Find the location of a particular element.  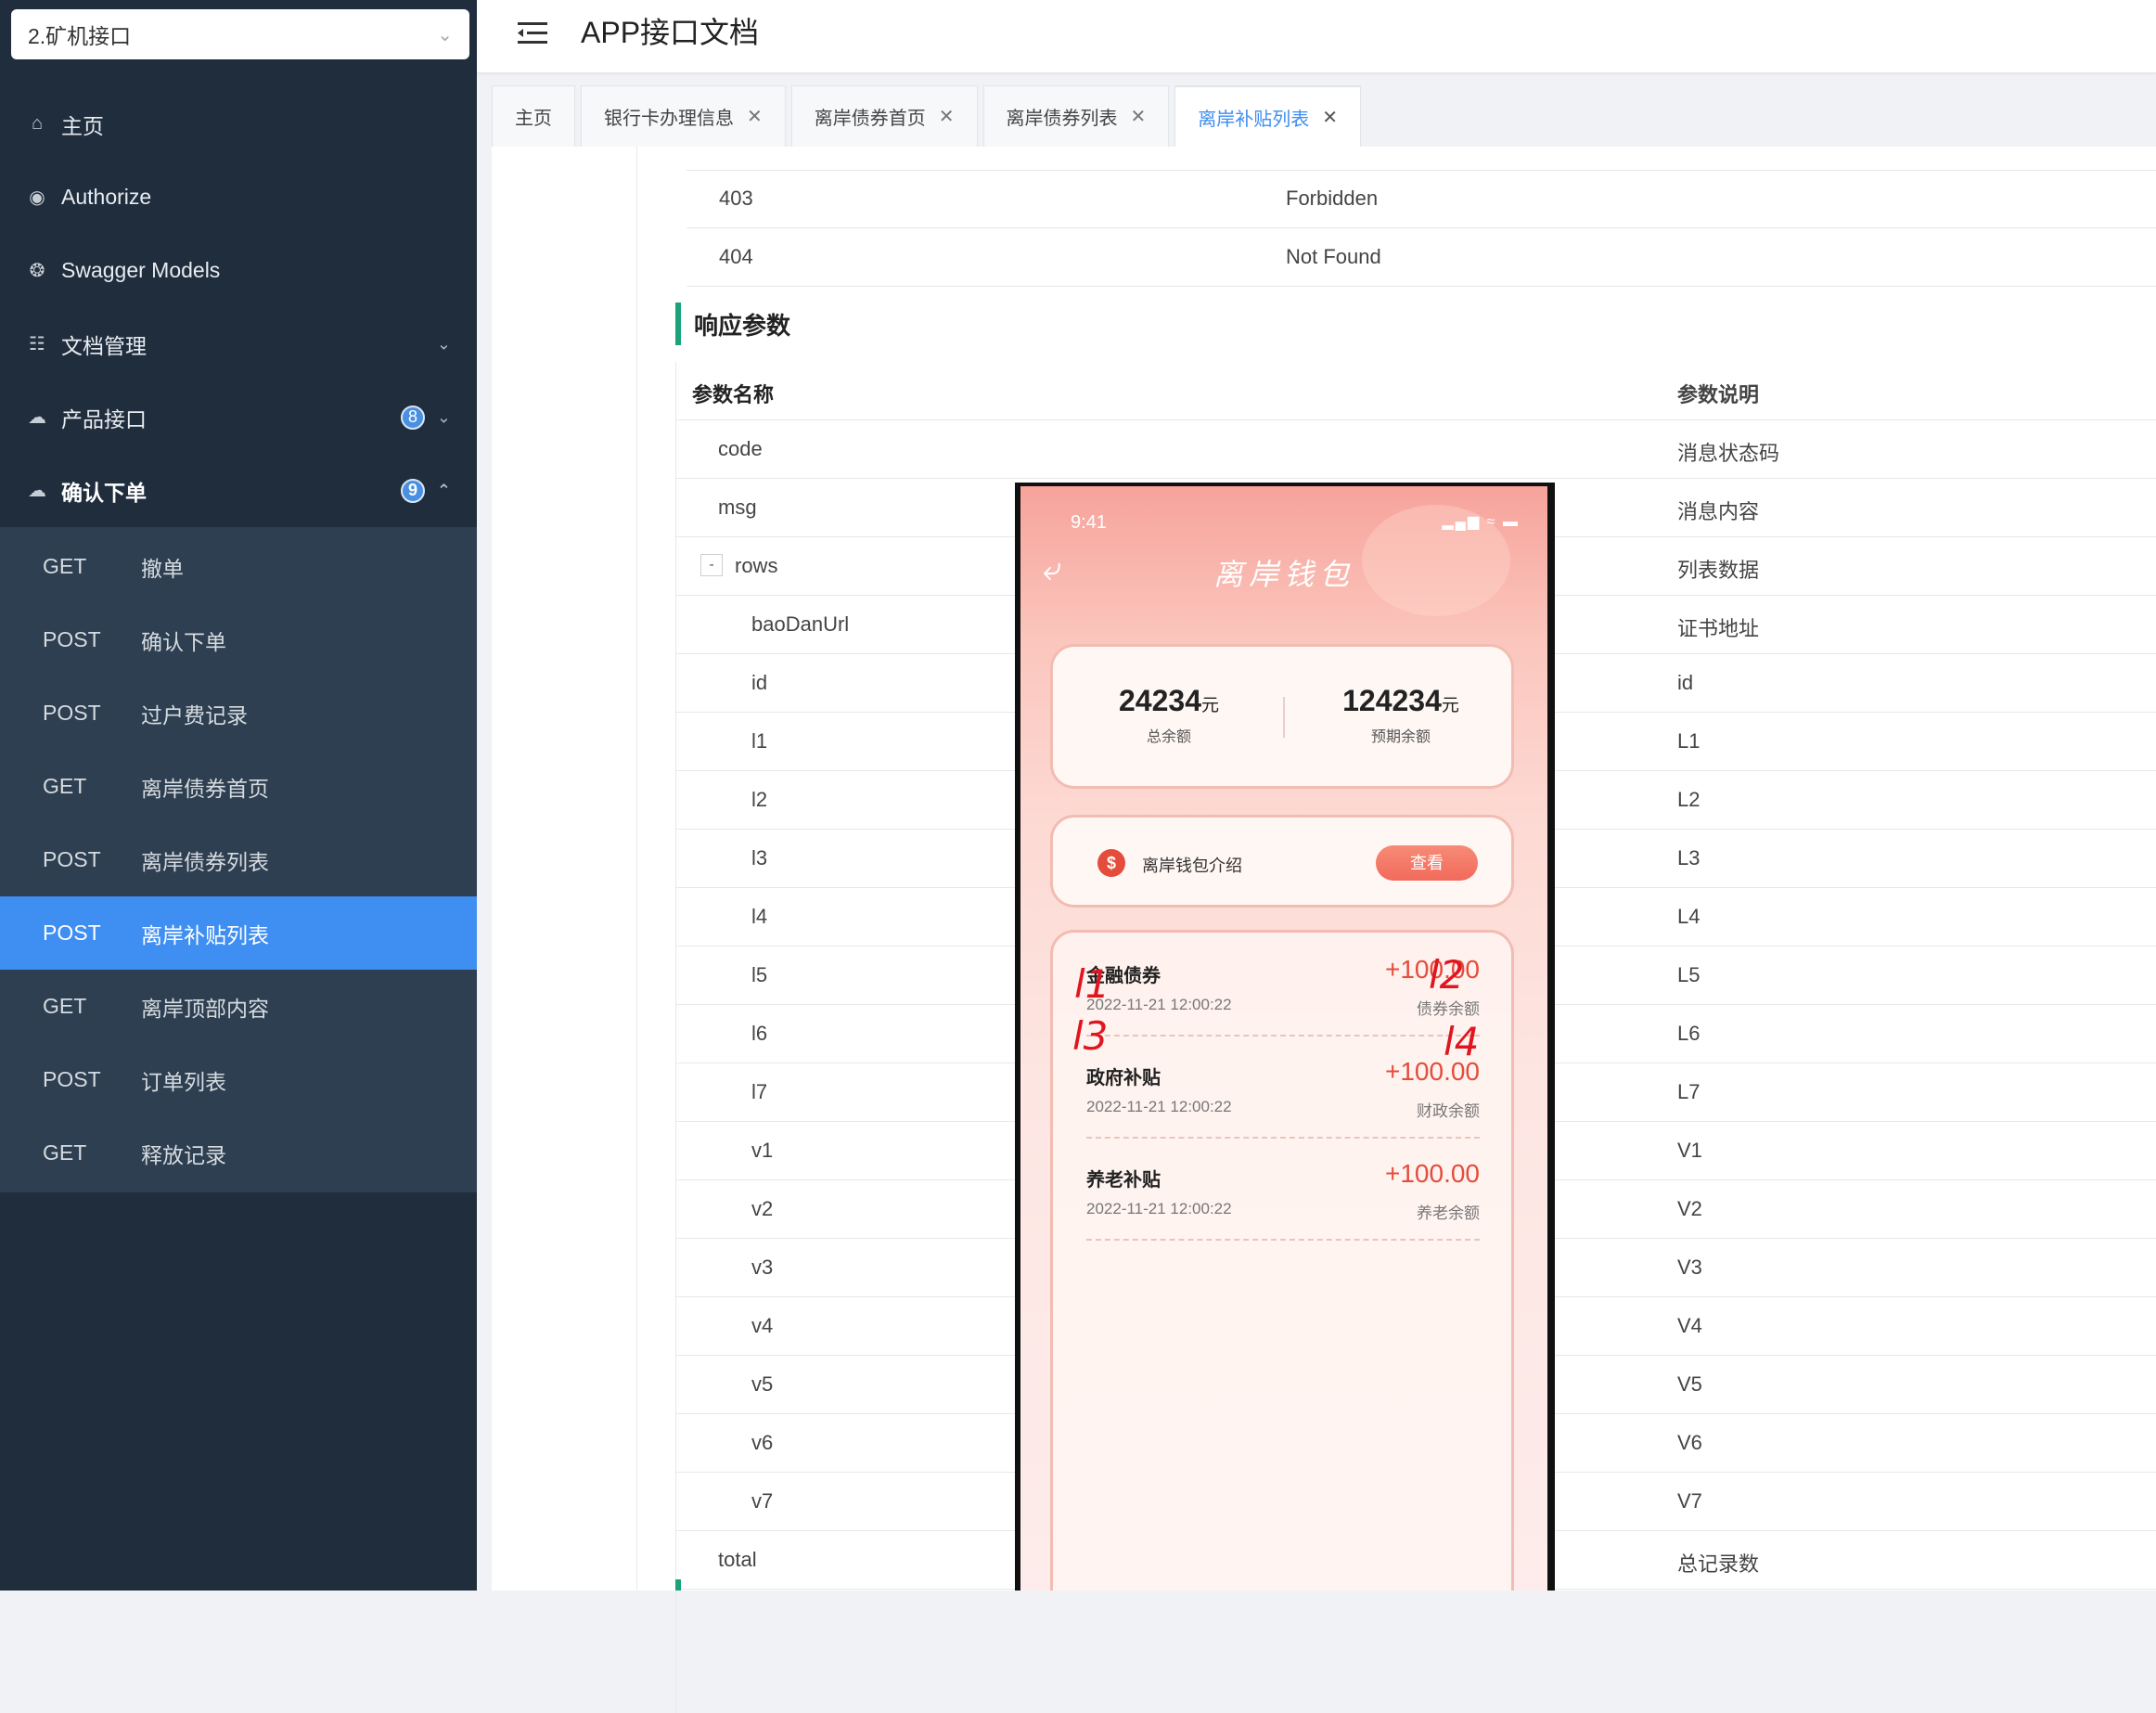

top-header: APP接口文档 is located at coordinates (1316, 37).